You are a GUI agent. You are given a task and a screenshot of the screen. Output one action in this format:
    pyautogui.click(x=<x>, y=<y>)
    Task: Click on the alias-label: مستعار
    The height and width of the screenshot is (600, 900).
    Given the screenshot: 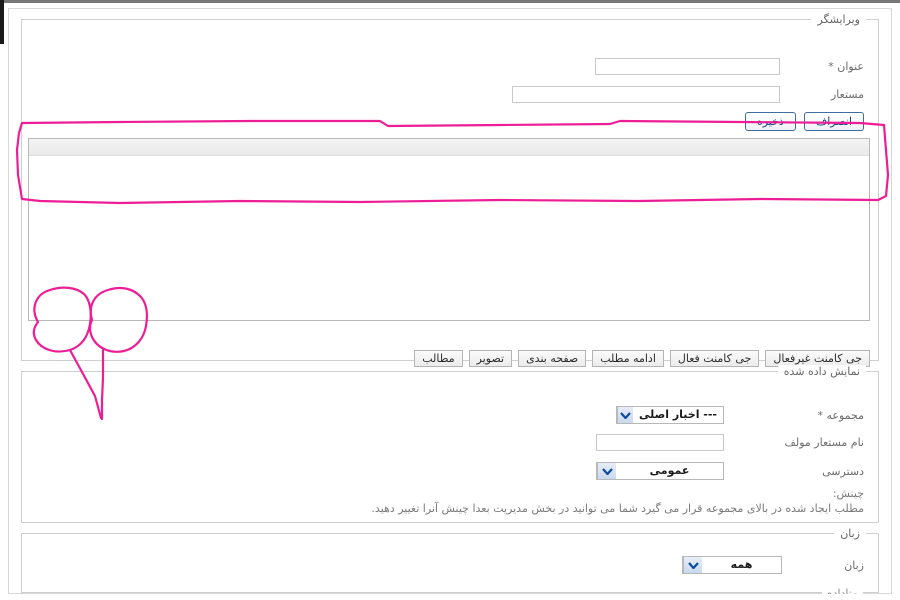 What is the action you would take?
    pyautogui.click(x=847, y=94)
    